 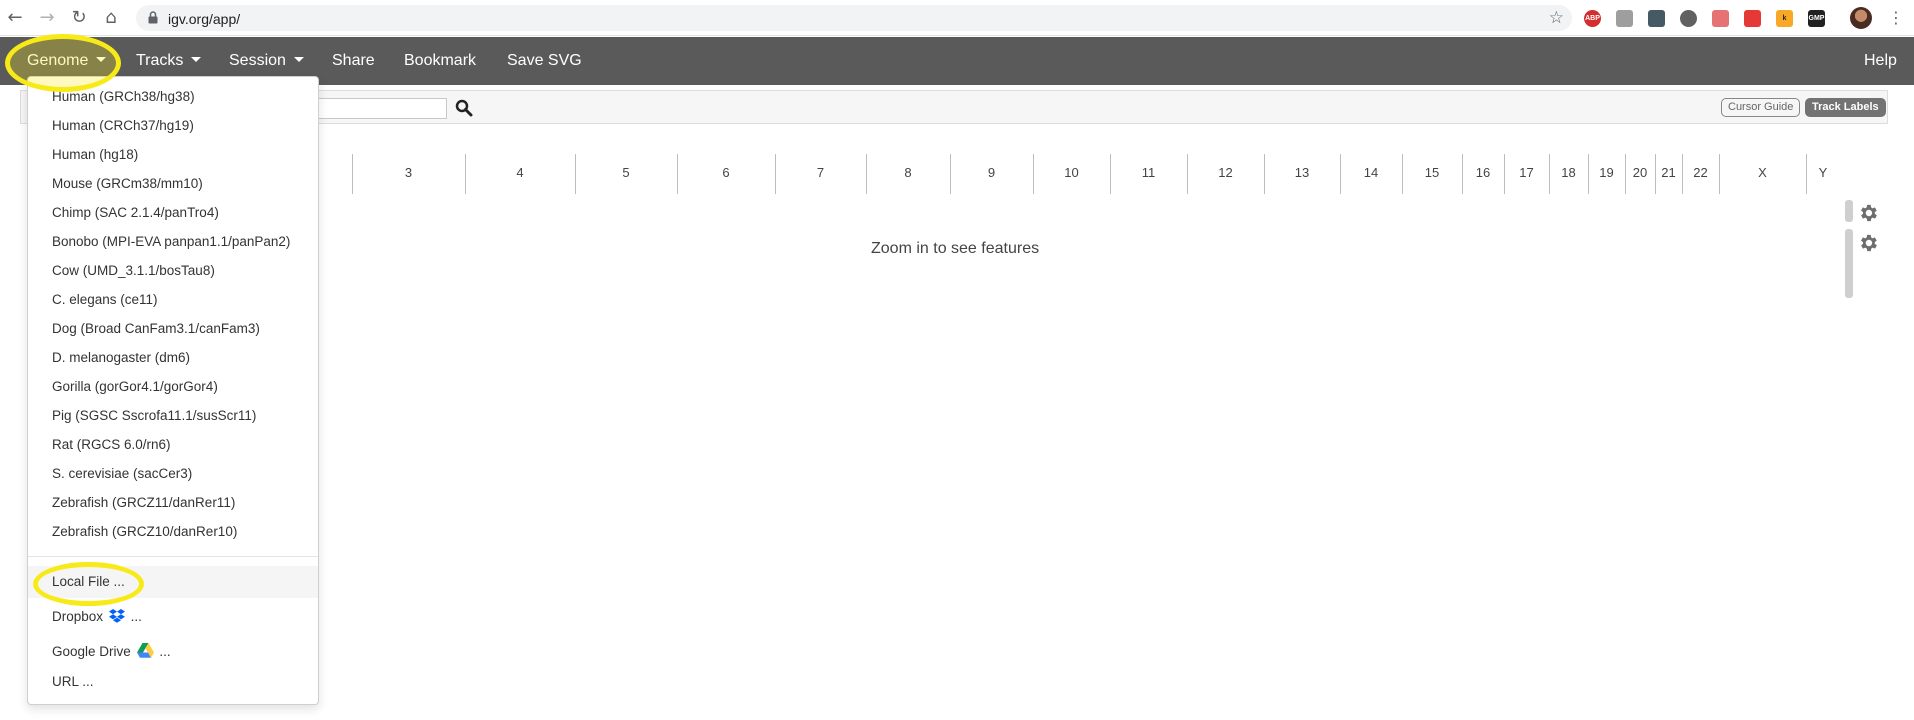 I want to click on menu-item-genome: Mouse (GRCm38/mm10), so click(x=127, y=183).